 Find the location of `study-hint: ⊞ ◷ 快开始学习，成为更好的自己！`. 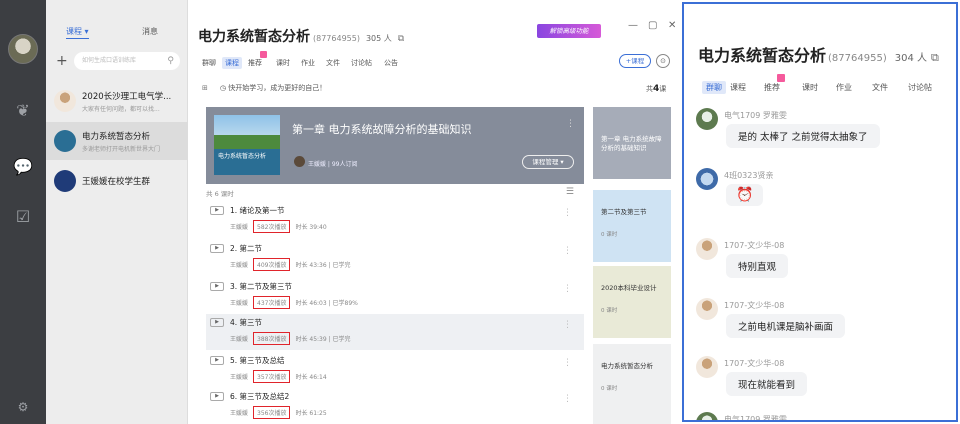

study-hint: ⊞ ◷ 快开始学习，成为更好的自己！ is located at coordinates (264, 88).